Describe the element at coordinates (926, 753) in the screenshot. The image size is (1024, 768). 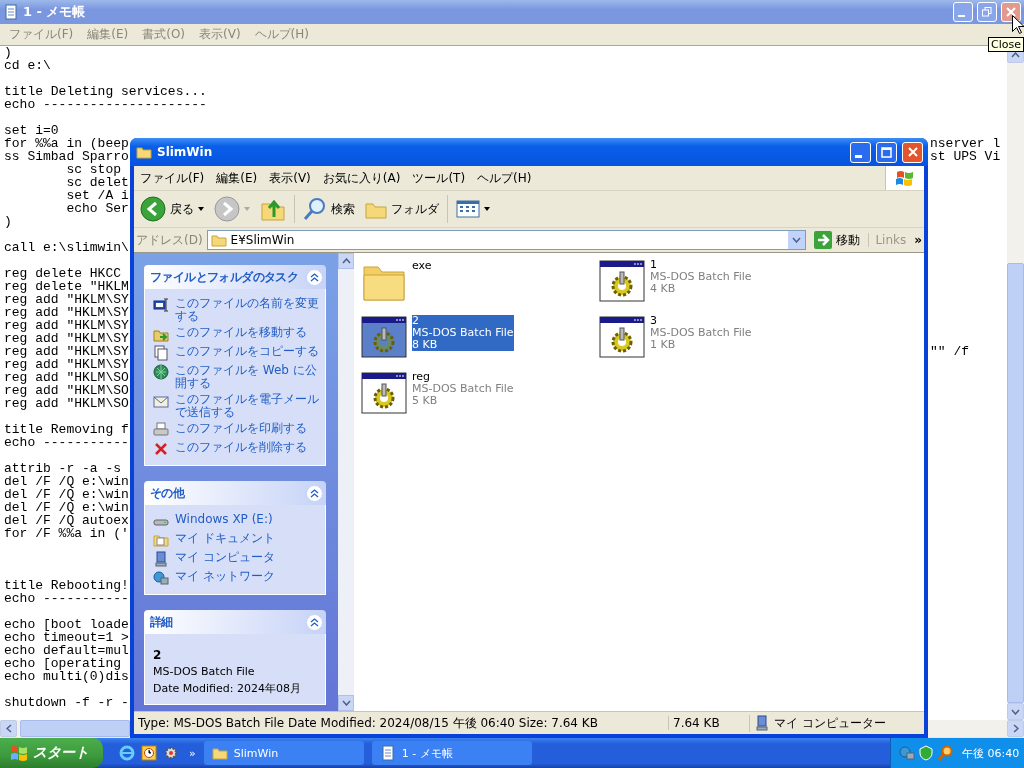
I see `shield-icon` at that location.